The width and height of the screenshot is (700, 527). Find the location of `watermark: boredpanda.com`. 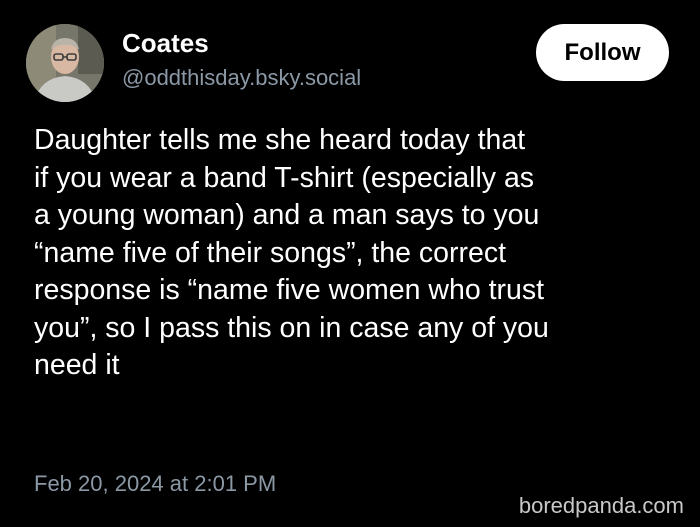

watermark: boredpanda.com is located at coordinates (601, 505).